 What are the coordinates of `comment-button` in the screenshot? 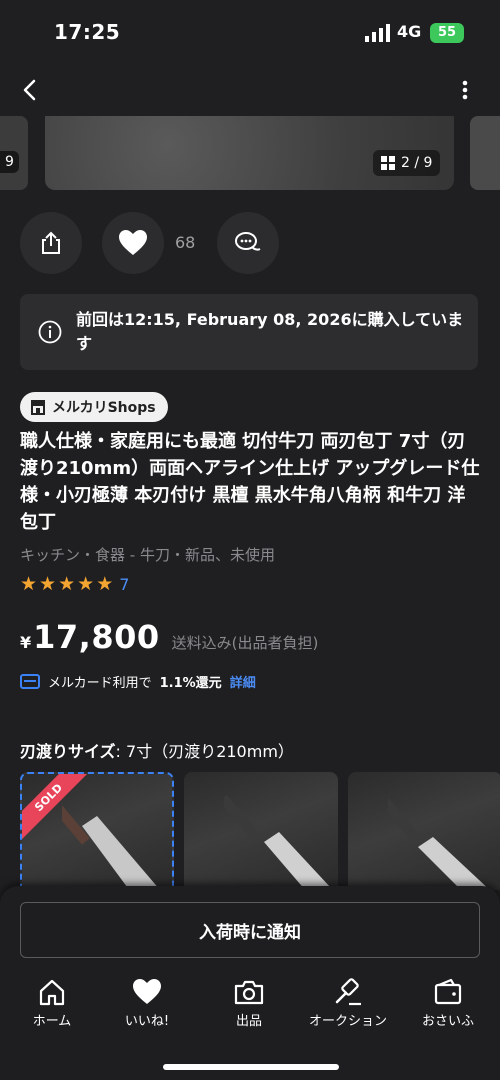 It's located at (248, 243).